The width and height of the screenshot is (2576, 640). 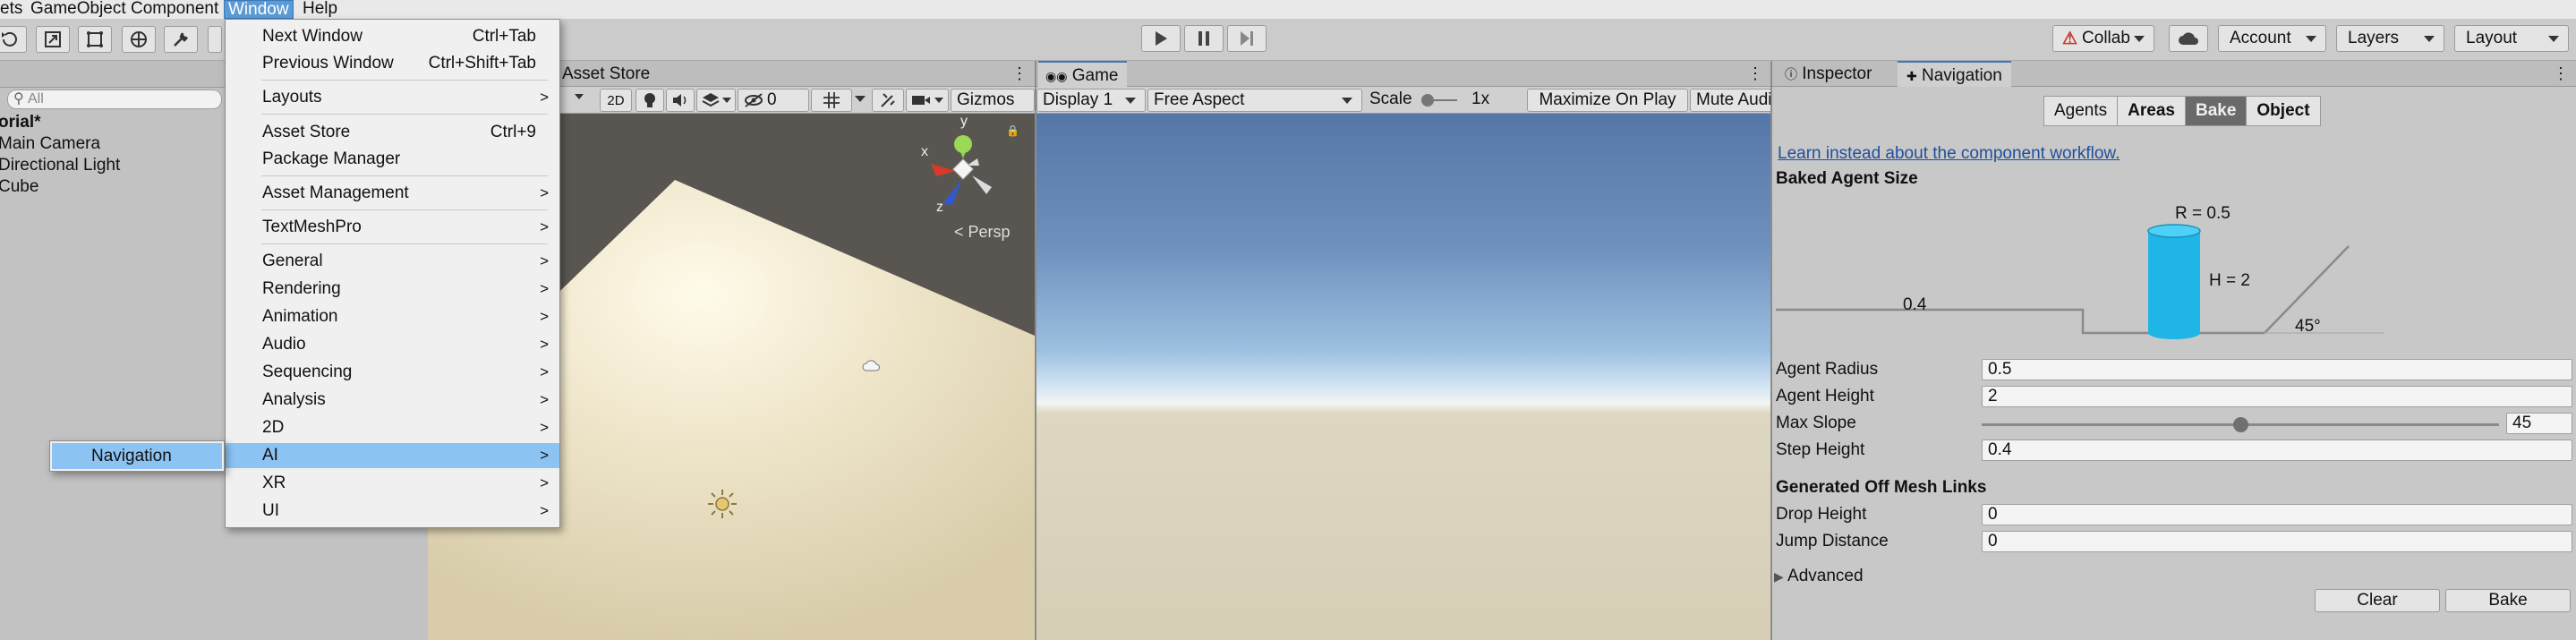 What do you see at coordinates (2377, 600) in the screenshot?
I see `clear-button: Clear` at bounding box center [2377, 600].